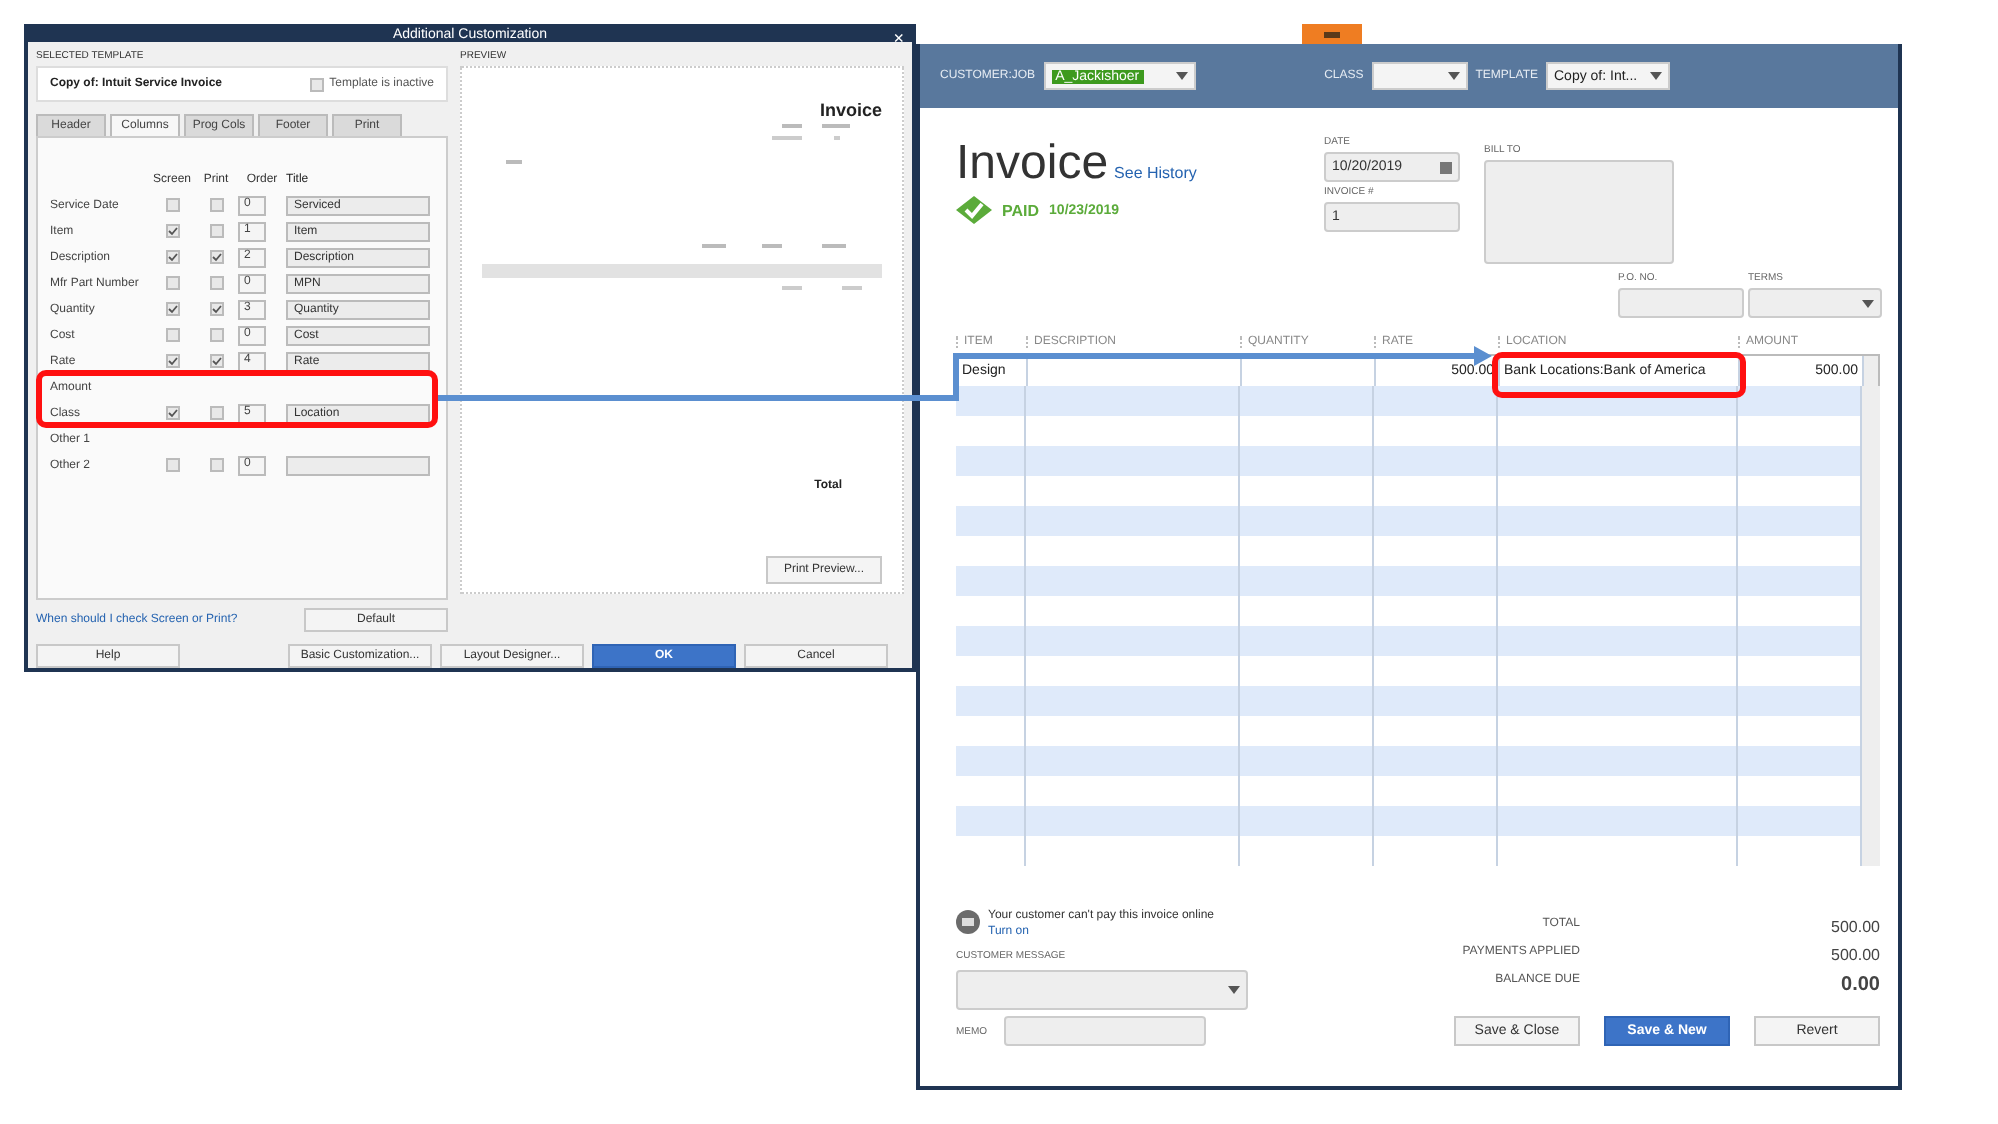  Describe the element at coordinates (1815, 303) in the screenshot. I see `terms-dropdown` at that location.